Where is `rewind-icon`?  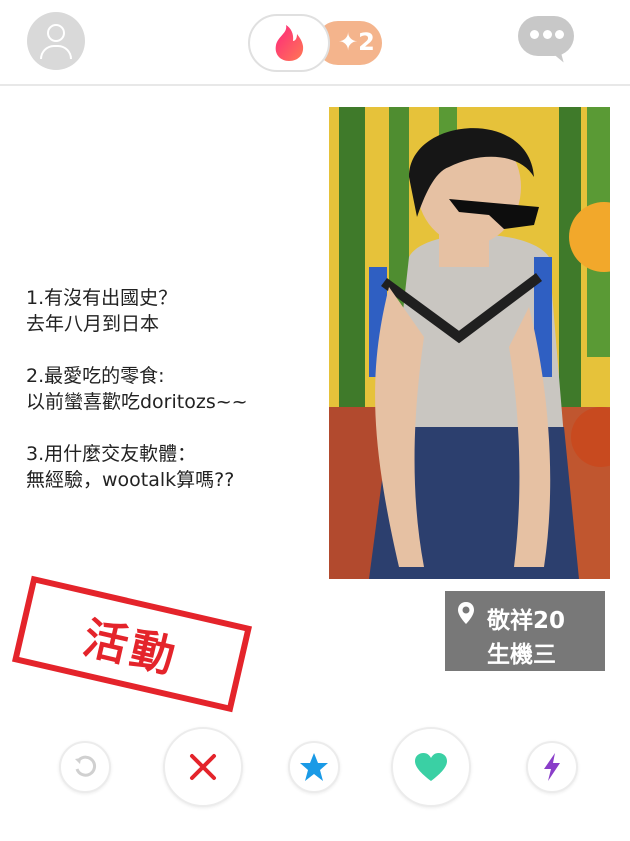
rewind-icon is located at coordinates (86, 766).